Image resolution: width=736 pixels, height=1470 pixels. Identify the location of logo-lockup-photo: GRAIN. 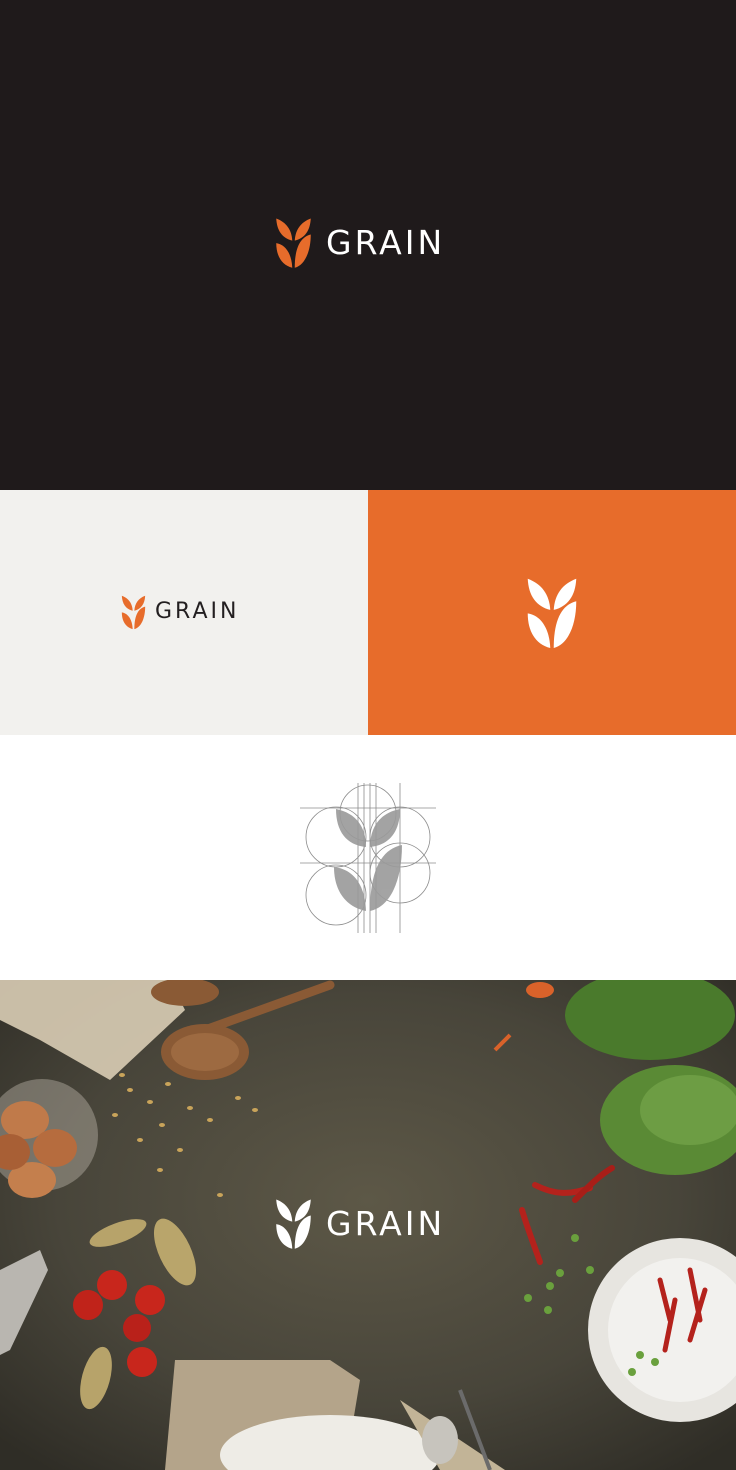
(360, 1223).